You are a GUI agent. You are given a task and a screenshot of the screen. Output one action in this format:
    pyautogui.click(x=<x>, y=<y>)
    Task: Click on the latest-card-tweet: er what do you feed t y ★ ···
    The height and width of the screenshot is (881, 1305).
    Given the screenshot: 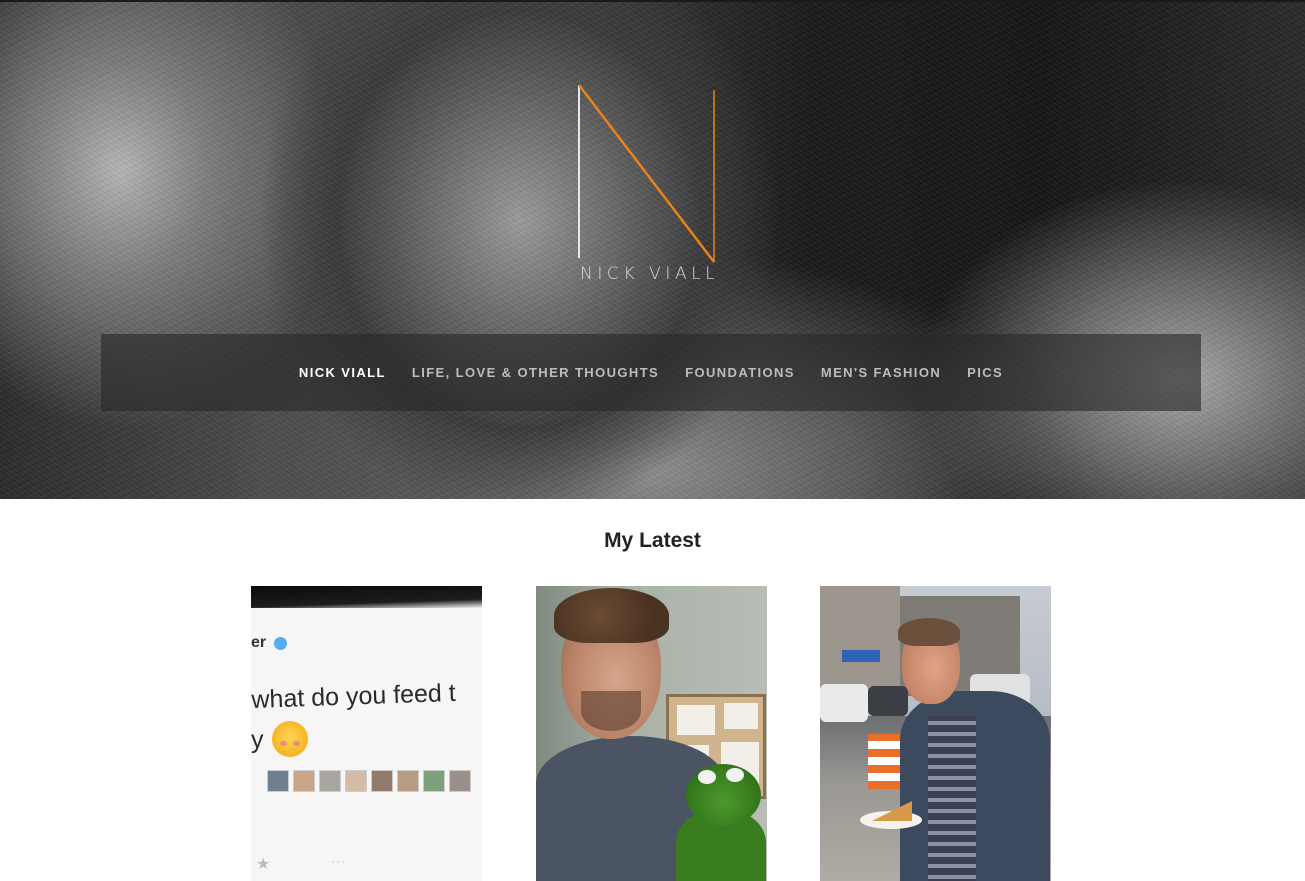 What is the action you would take?
    pyautogui.click(x=366, y=733)
    